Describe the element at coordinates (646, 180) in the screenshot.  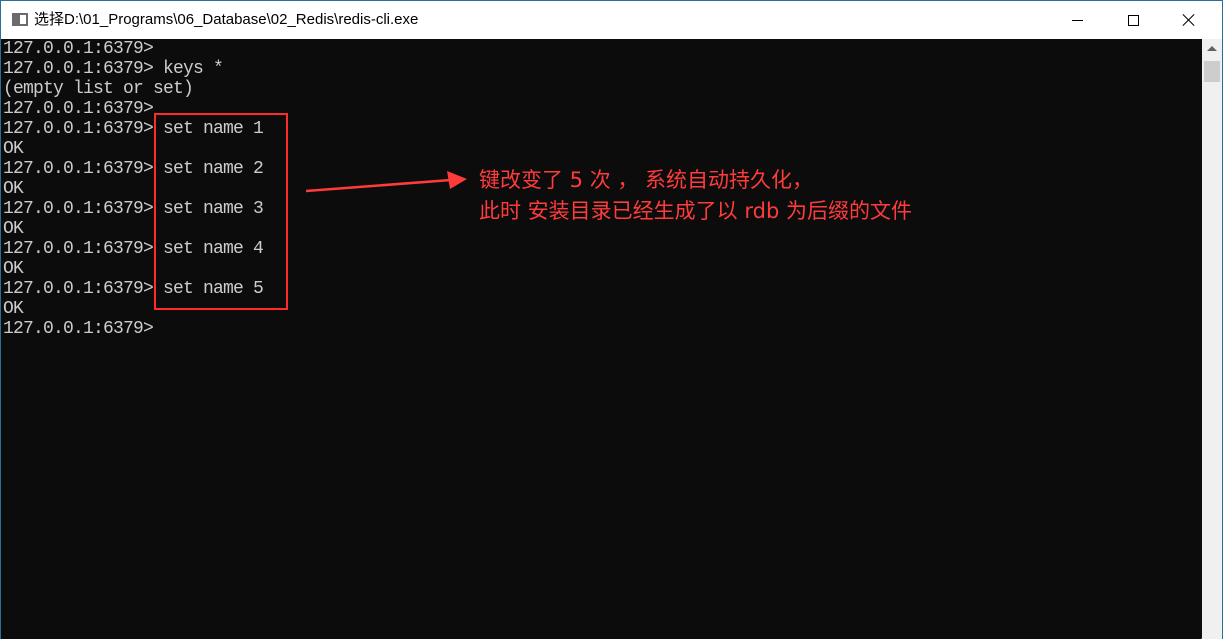
I see `annotation-line-1: 键改变了 5 次 ， 系统自动持久化，` at that location.